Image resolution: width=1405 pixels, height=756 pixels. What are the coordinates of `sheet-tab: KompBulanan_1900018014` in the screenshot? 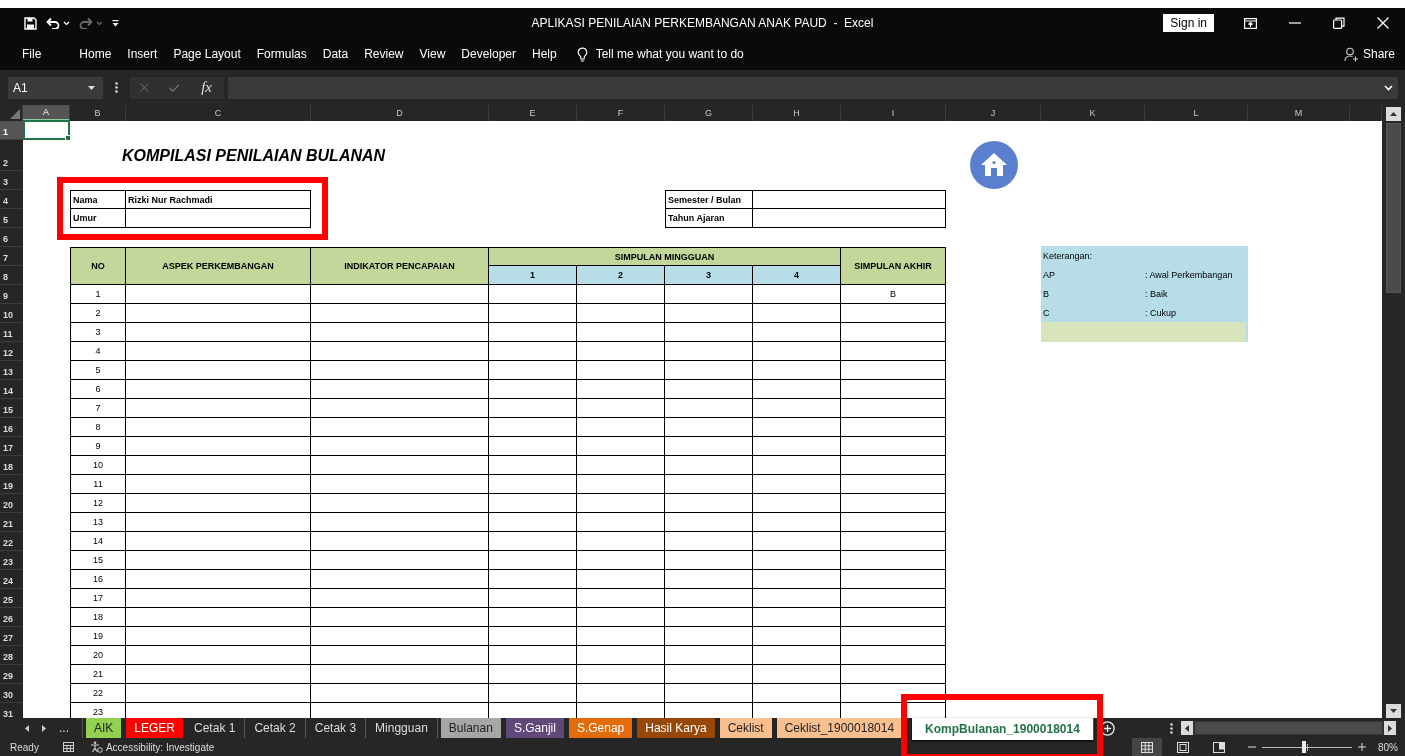 It's located at (1003, 729).